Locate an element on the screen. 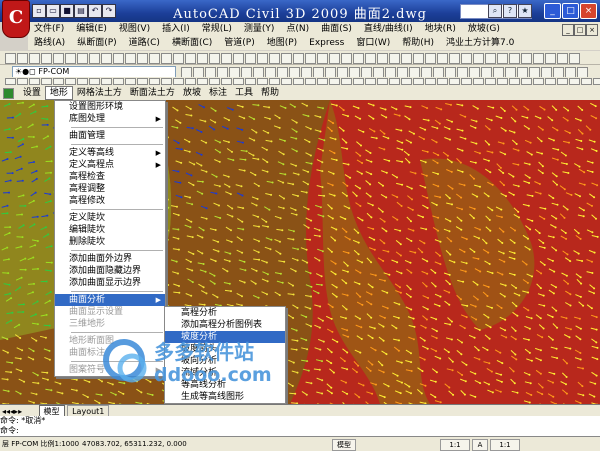 The image size is (600, 451). civil-menu-item-6: 工具 is located at coordinates (244, 93).